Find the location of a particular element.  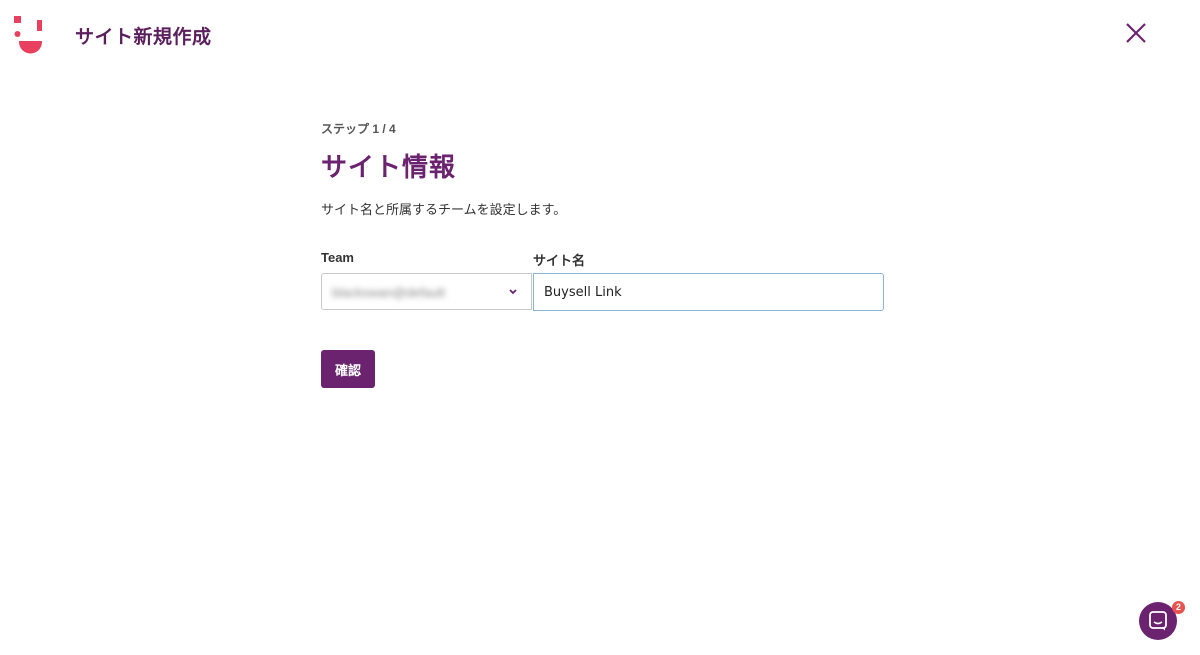

chevron-down-icon is located at coordinates (513, 292).